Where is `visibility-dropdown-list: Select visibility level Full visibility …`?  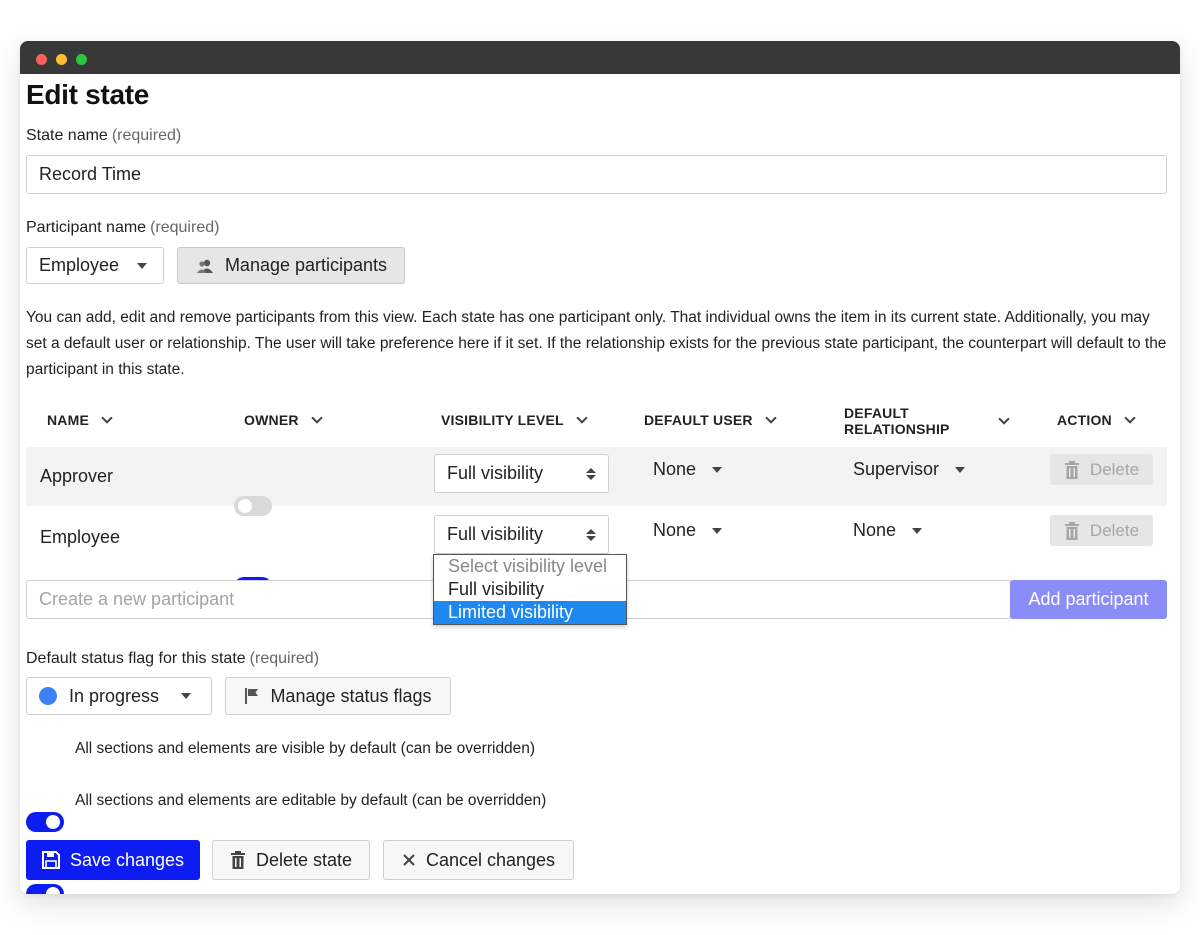 visibility-dropdown-list: Select visibility level Full visibility … is located at coordinates (530, 589).